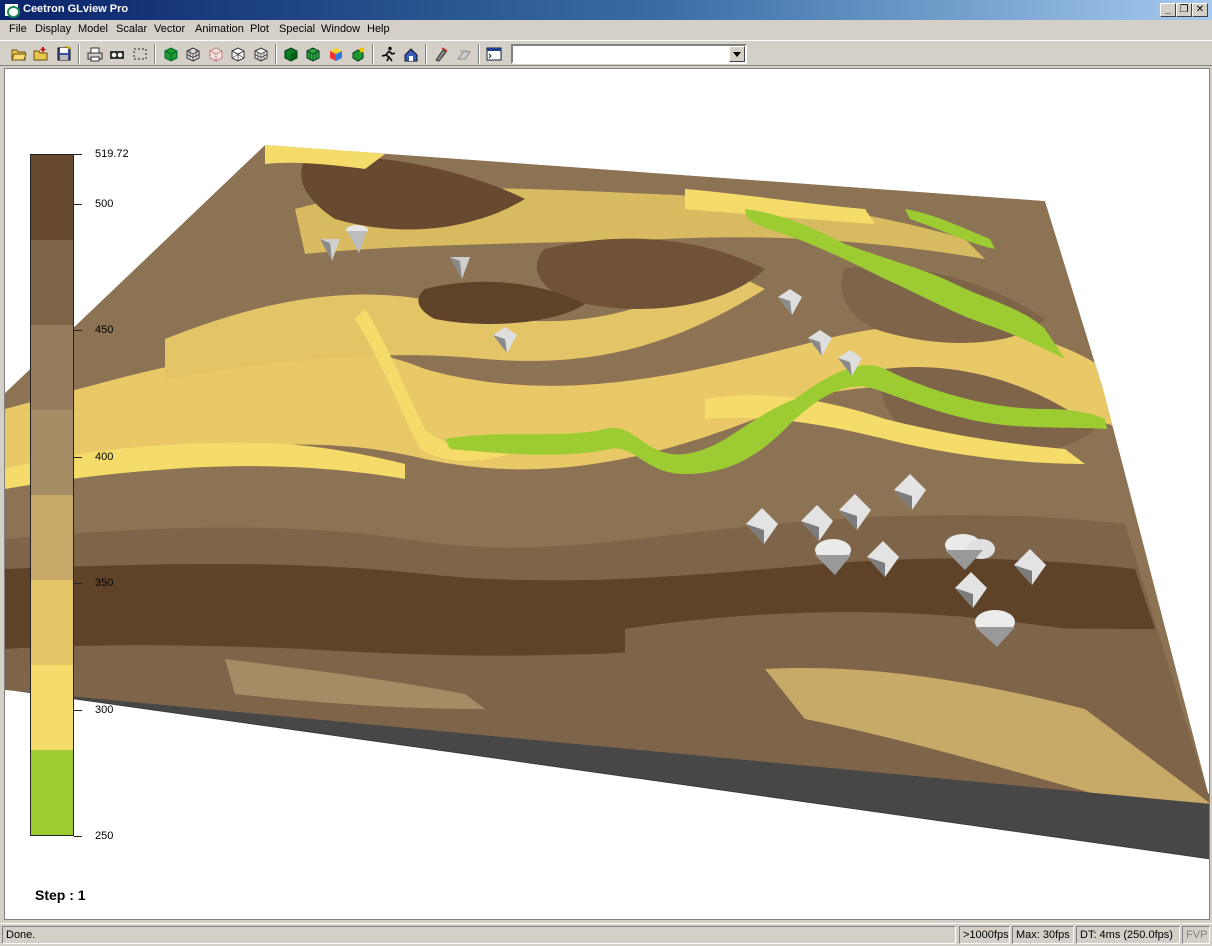 This screenshot has height=946, width=1212. What do you see at coordinates (171, 54) in the screenshot?
I see `solid-cube-icon` at bounding box center [171, 54].